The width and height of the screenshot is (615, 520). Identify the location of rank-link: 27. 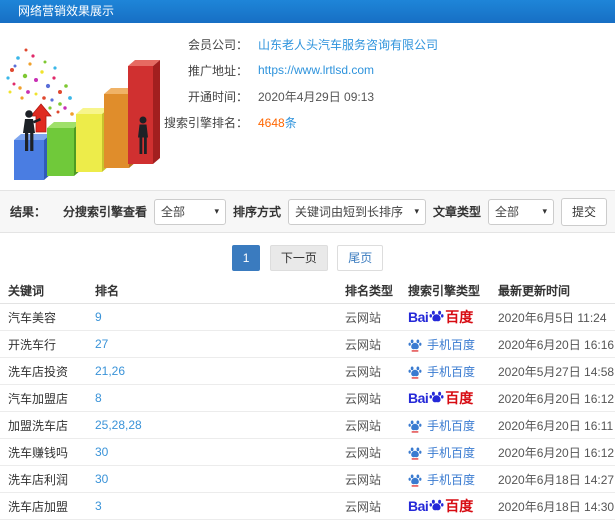
(217, 344).